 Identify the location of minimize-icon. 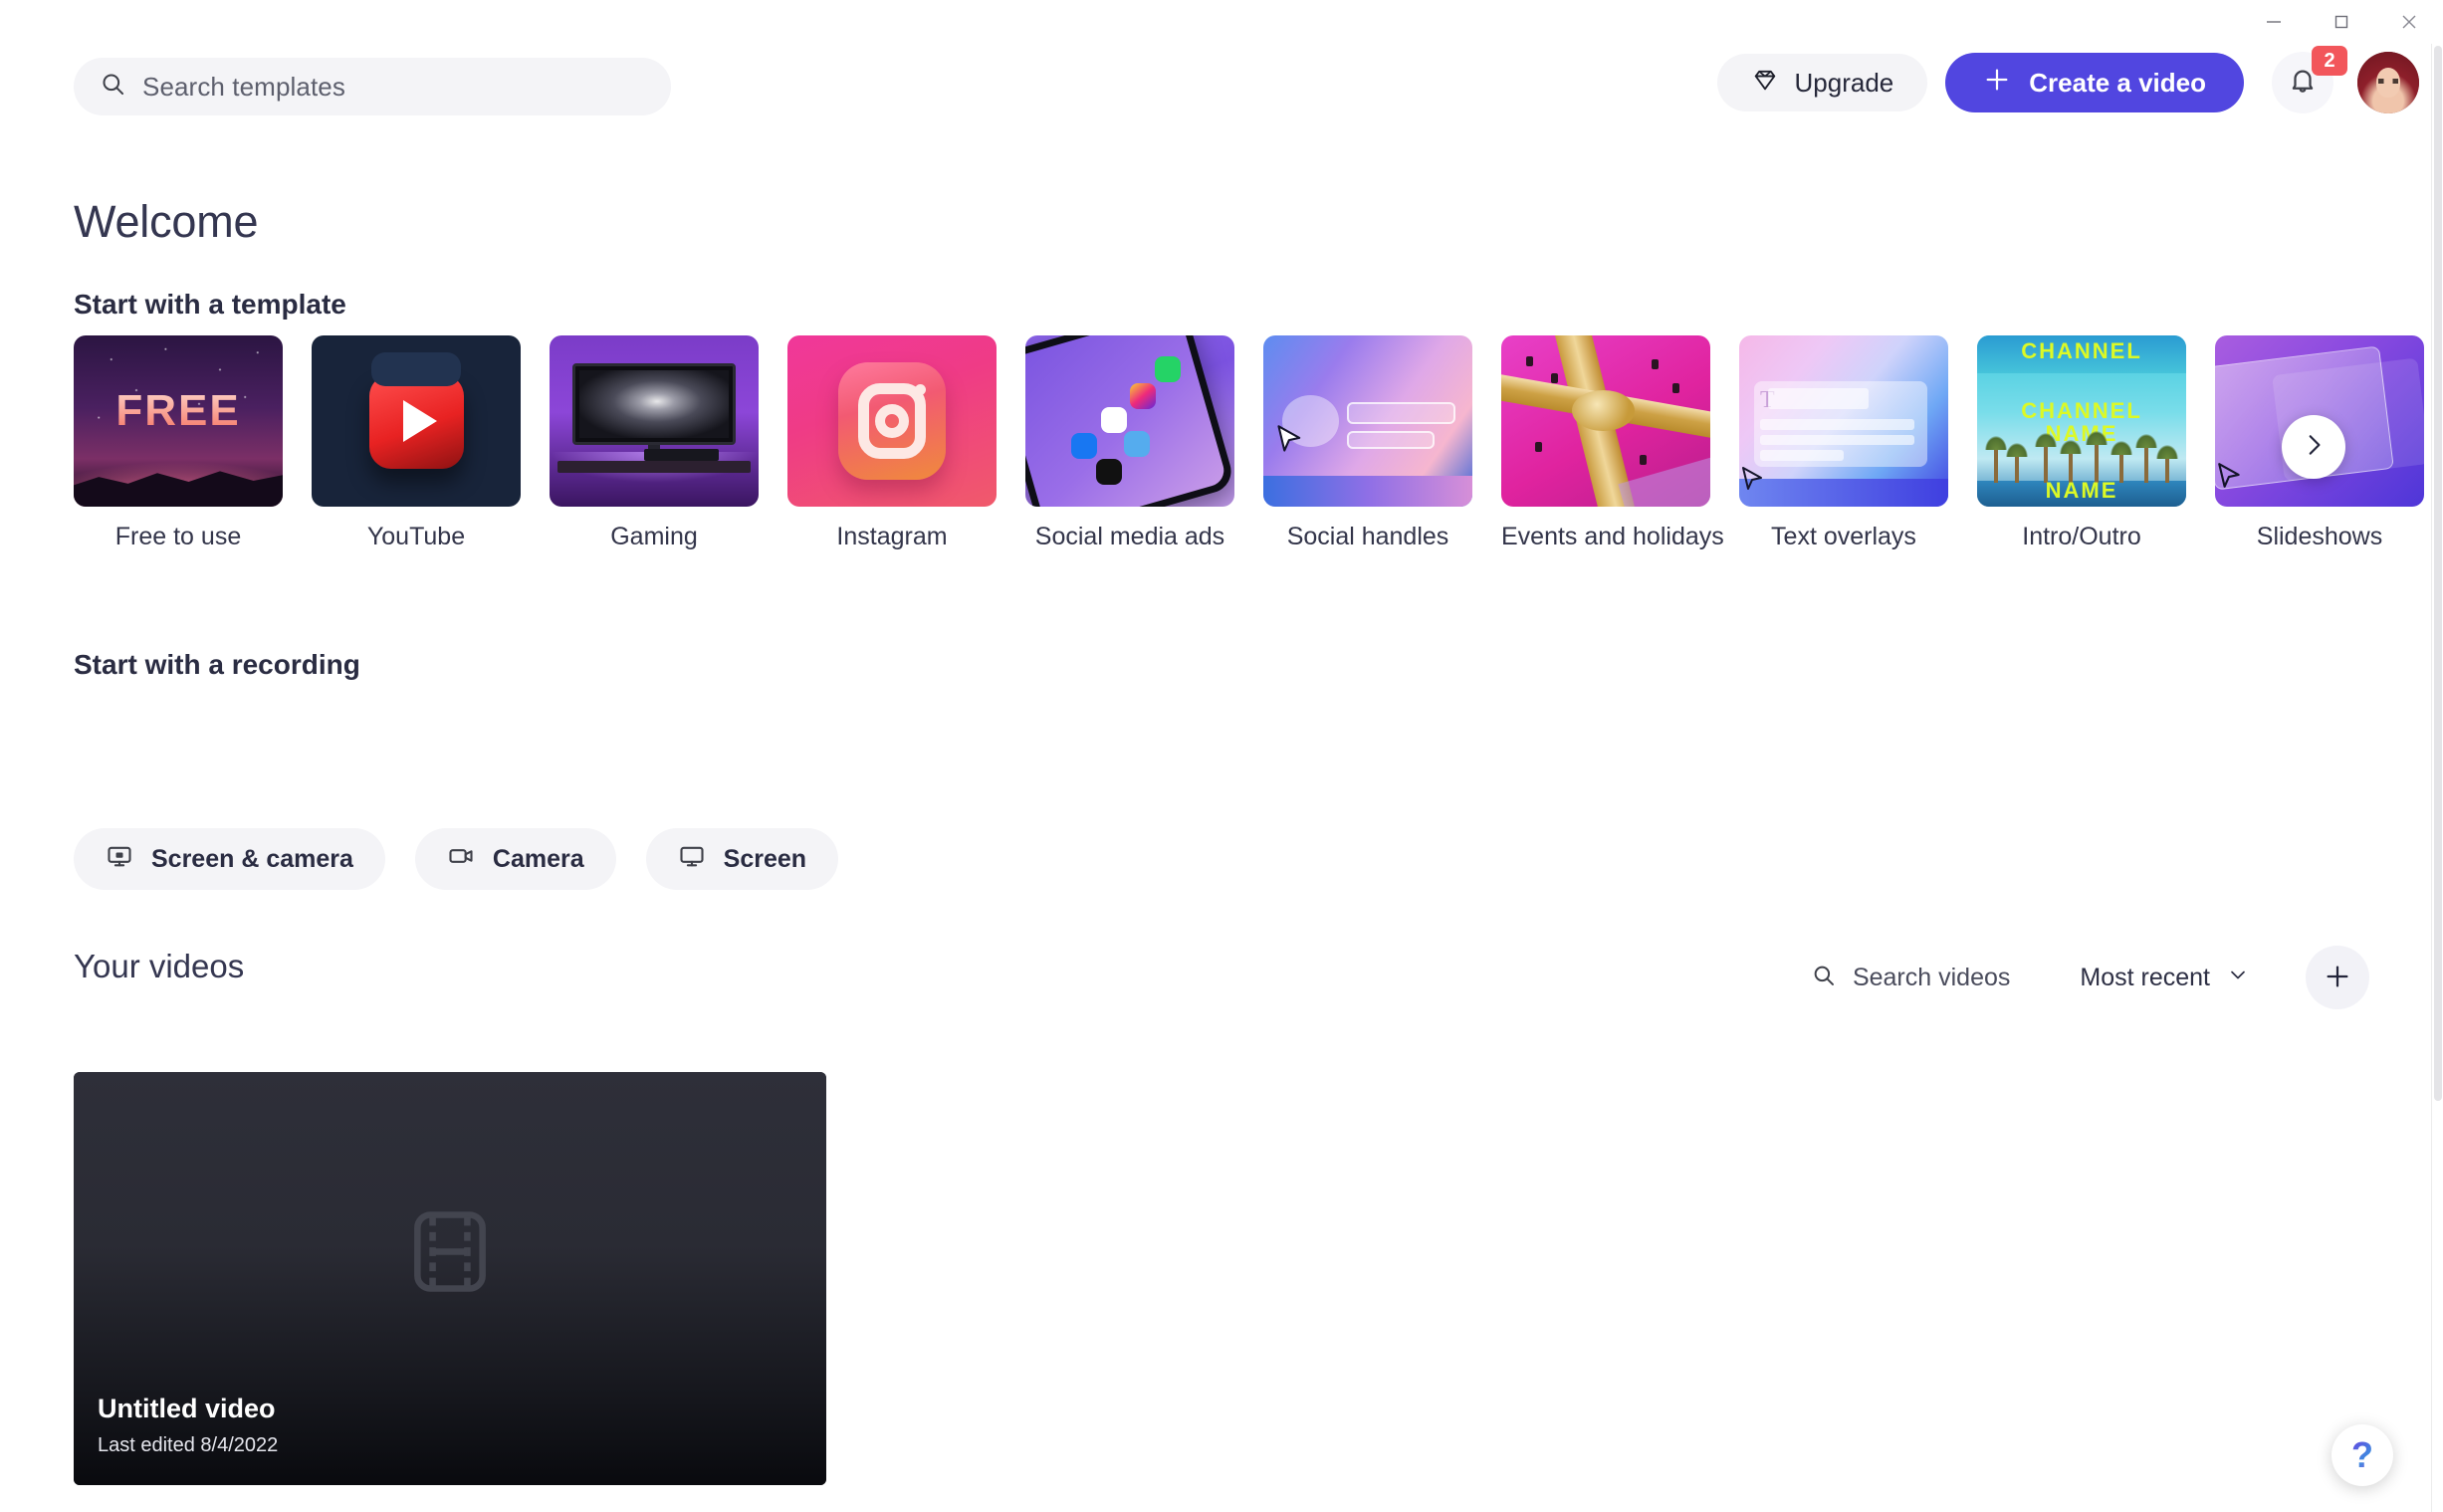
(2274, 22).